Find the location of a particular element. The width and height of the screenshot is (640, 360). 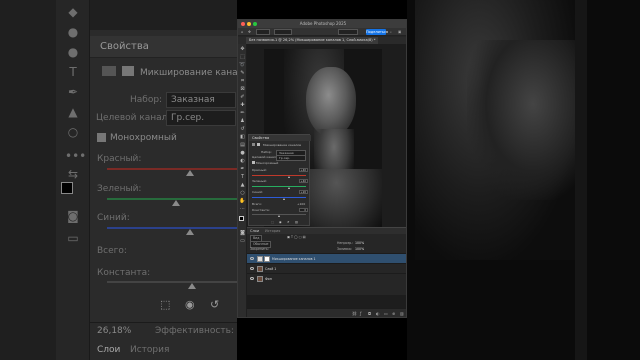

tab-layers: Слои is located at coordinates (254, 231).